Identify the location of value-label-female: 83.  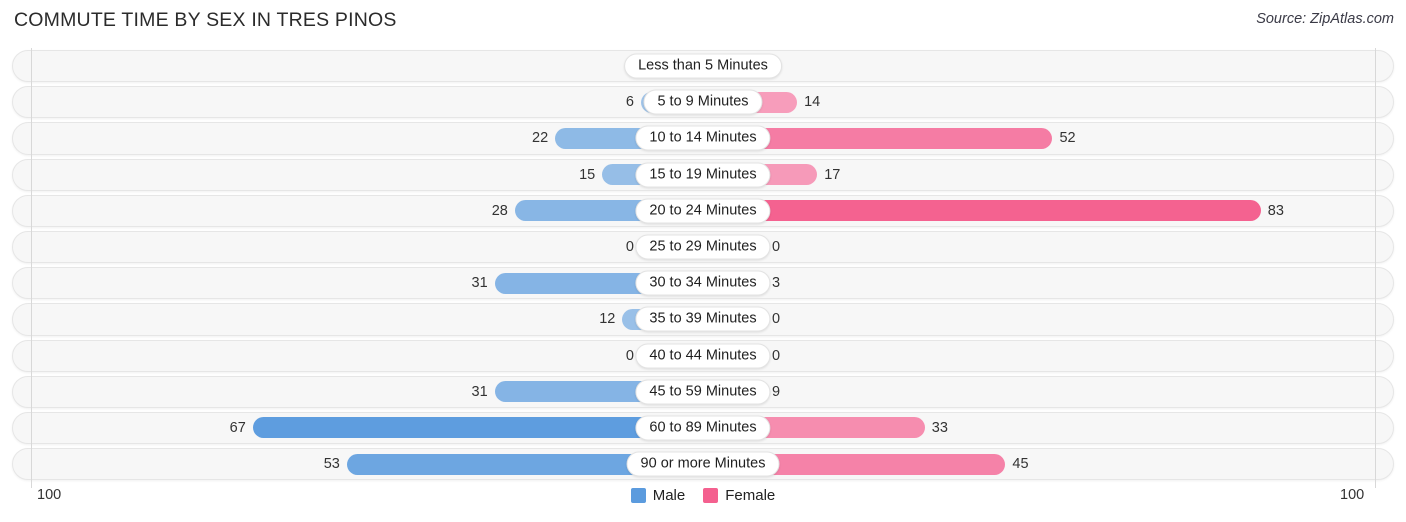
(1275, 210).